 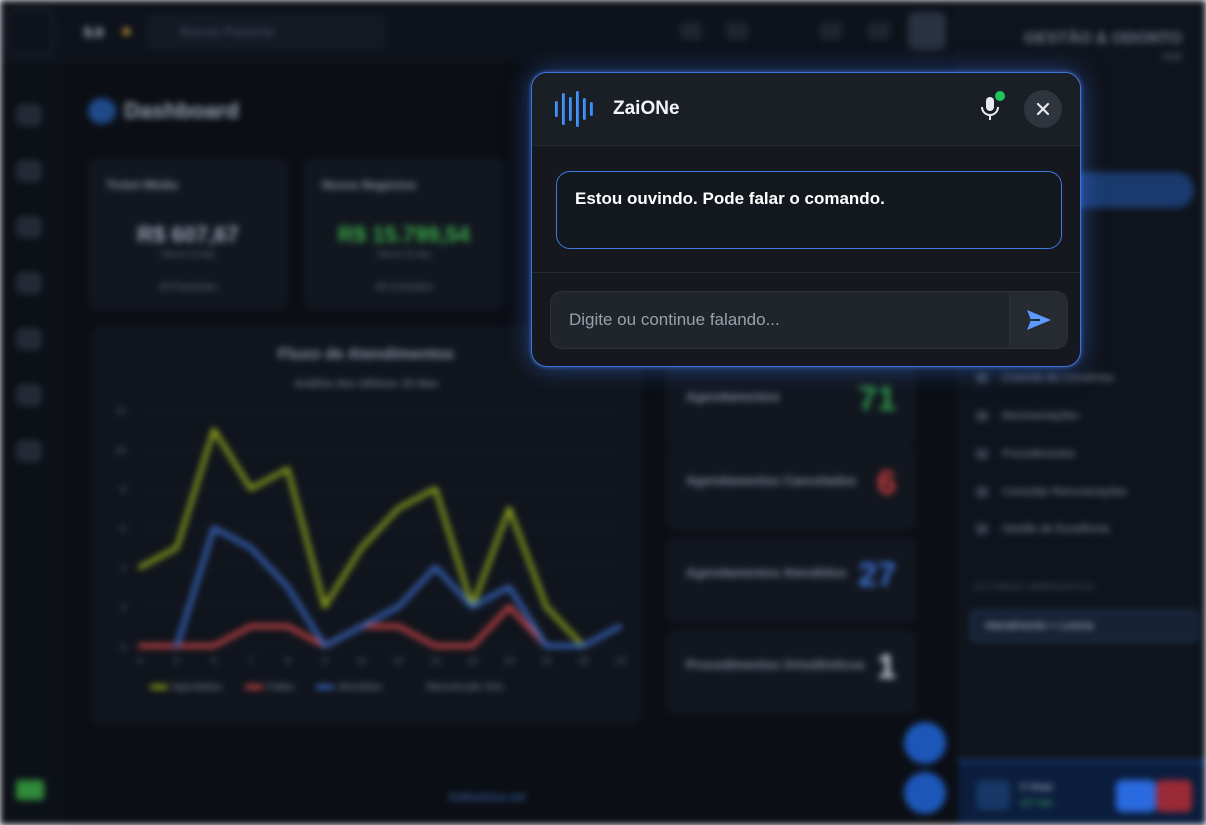 What do you see at coordinates (123, 647) in the screenshot?
I see `y-tick-label: 0` at bounding box center [123, 647].